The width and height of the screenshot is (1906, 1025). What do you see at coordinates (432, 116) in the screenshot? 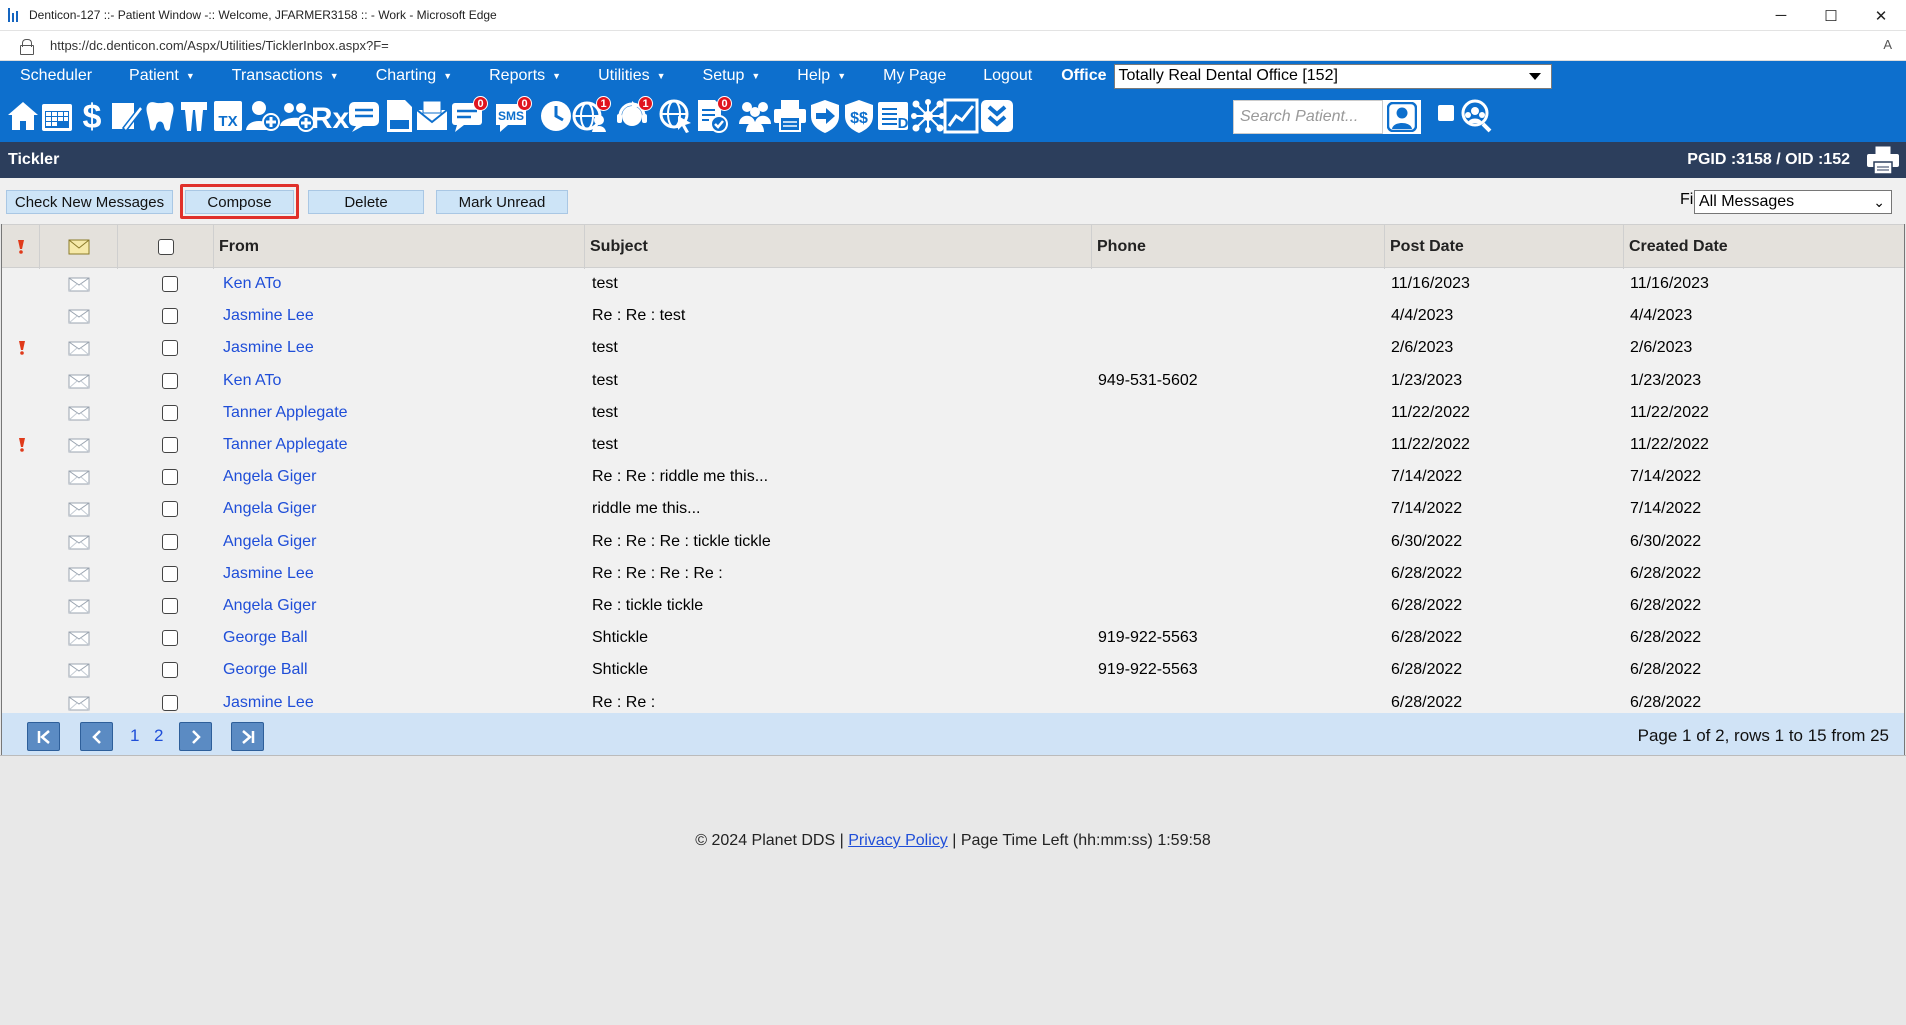
I see `mail-icon` at bounding box center [432, 116].